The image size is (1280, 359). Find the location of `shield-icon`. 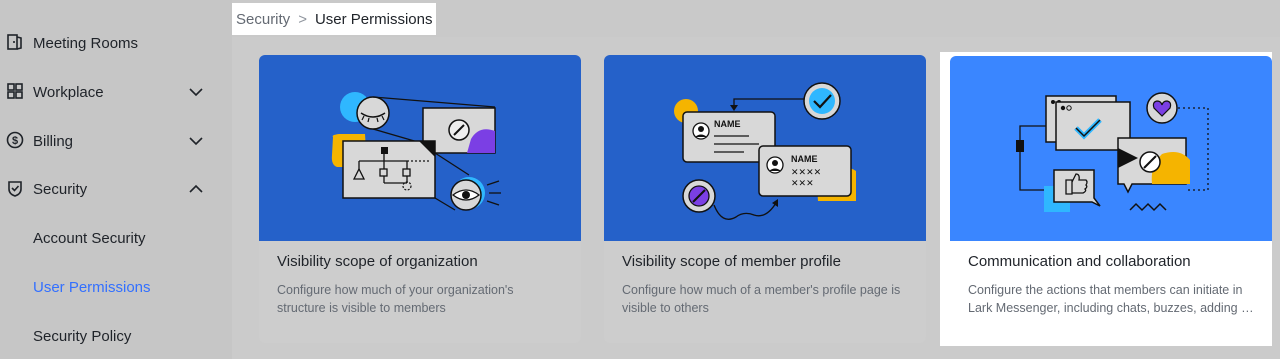

shield-icon is located at coordinates (15, 189).